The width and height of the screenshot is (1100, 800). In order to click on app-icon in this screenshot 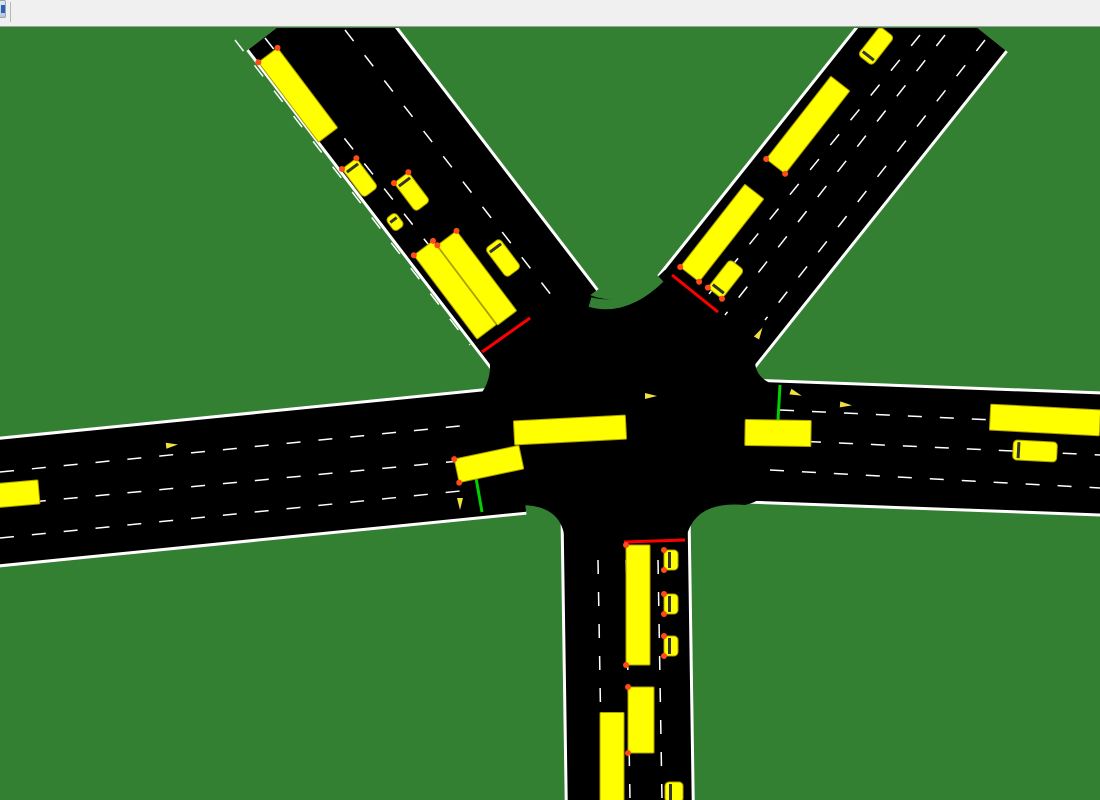, I will do `click(3, 9)`.